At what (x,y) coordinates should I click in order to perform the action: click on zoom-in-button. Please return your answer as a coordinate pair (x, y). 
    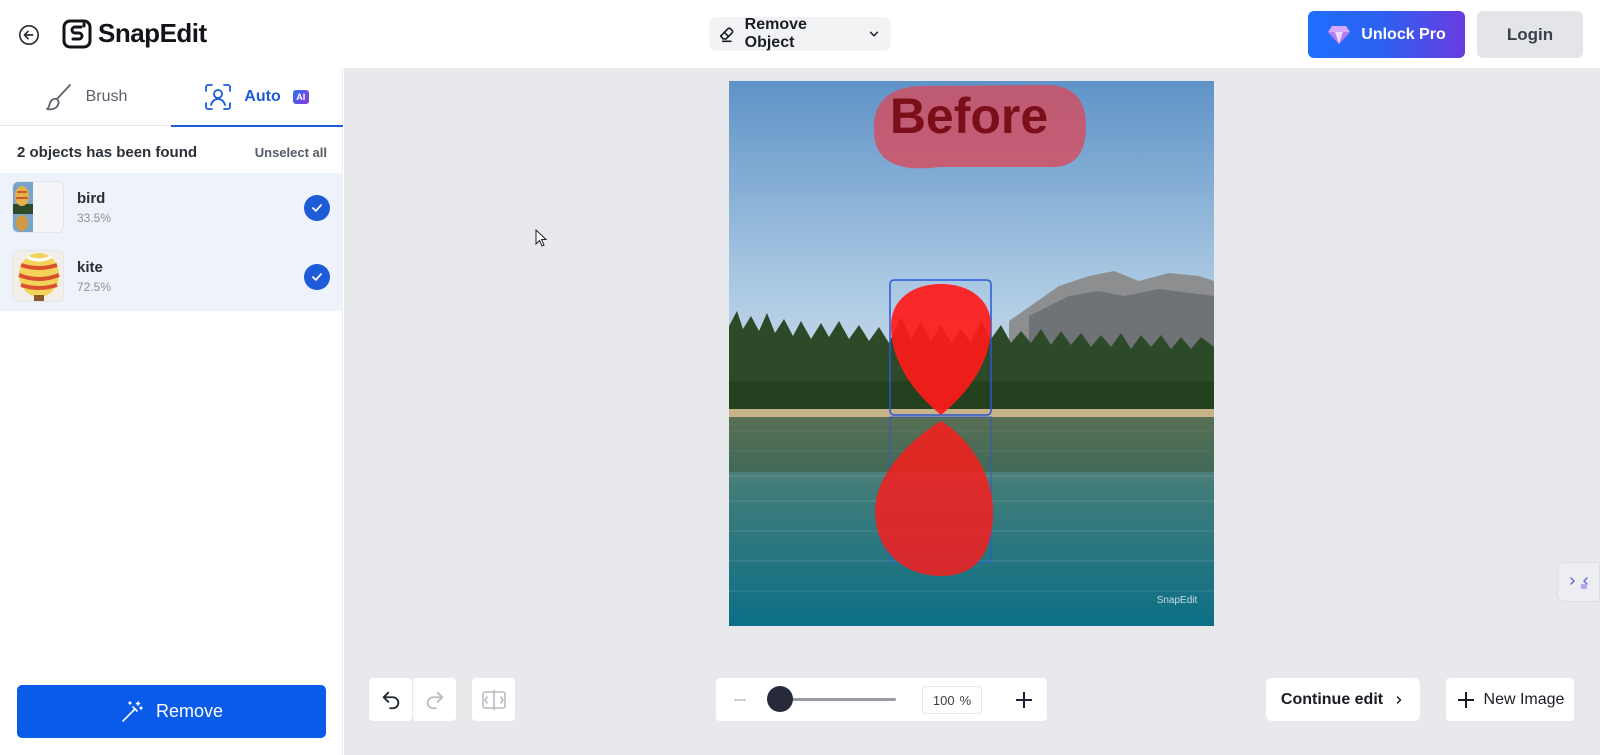
    Looking at the image, I should click on (1024, 700).